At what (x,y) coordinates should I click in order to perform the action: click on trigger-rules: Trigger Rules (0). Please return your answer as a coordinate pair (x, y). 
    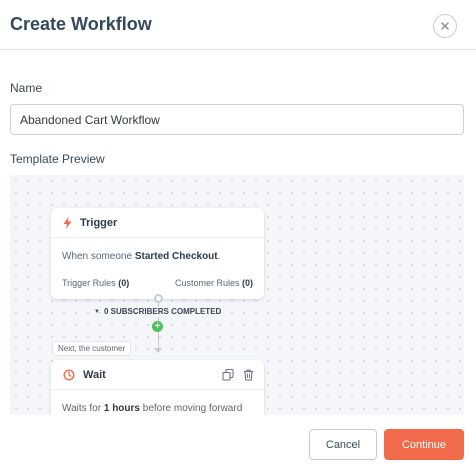
    Looking at the image, I should click on (95, 283).